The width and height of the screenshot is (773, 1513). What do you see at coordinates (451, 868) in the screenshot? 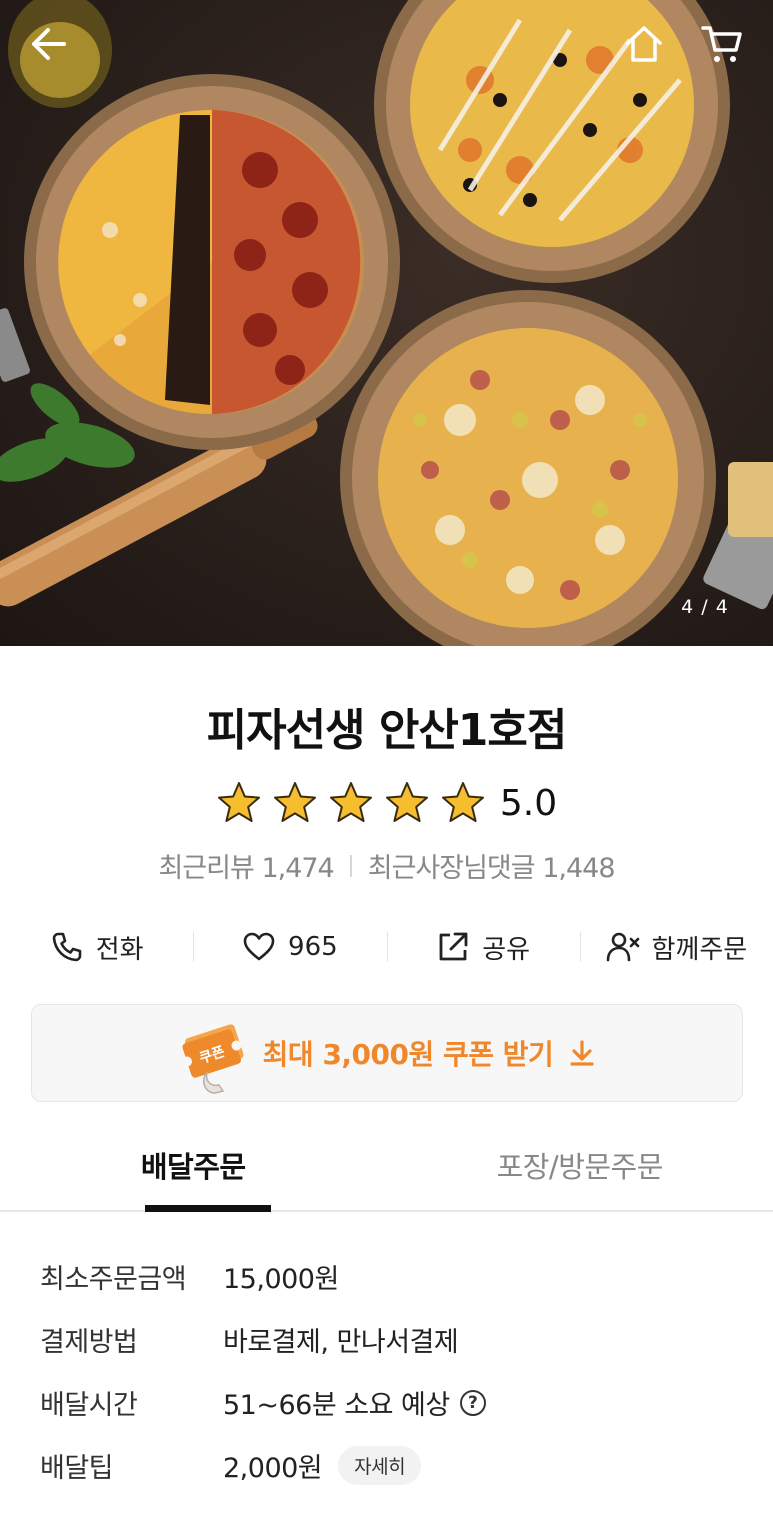
I see `owner-replies-label: 최근사장님댓글` at bounding box center [451, 868].